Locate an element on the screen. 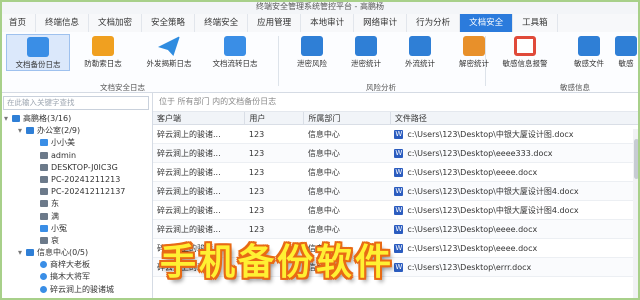 The height and width of the screenshot is (300, 640). tree-node-label: DESKTOP-J0IC3G is located at coordinates (84, 167).